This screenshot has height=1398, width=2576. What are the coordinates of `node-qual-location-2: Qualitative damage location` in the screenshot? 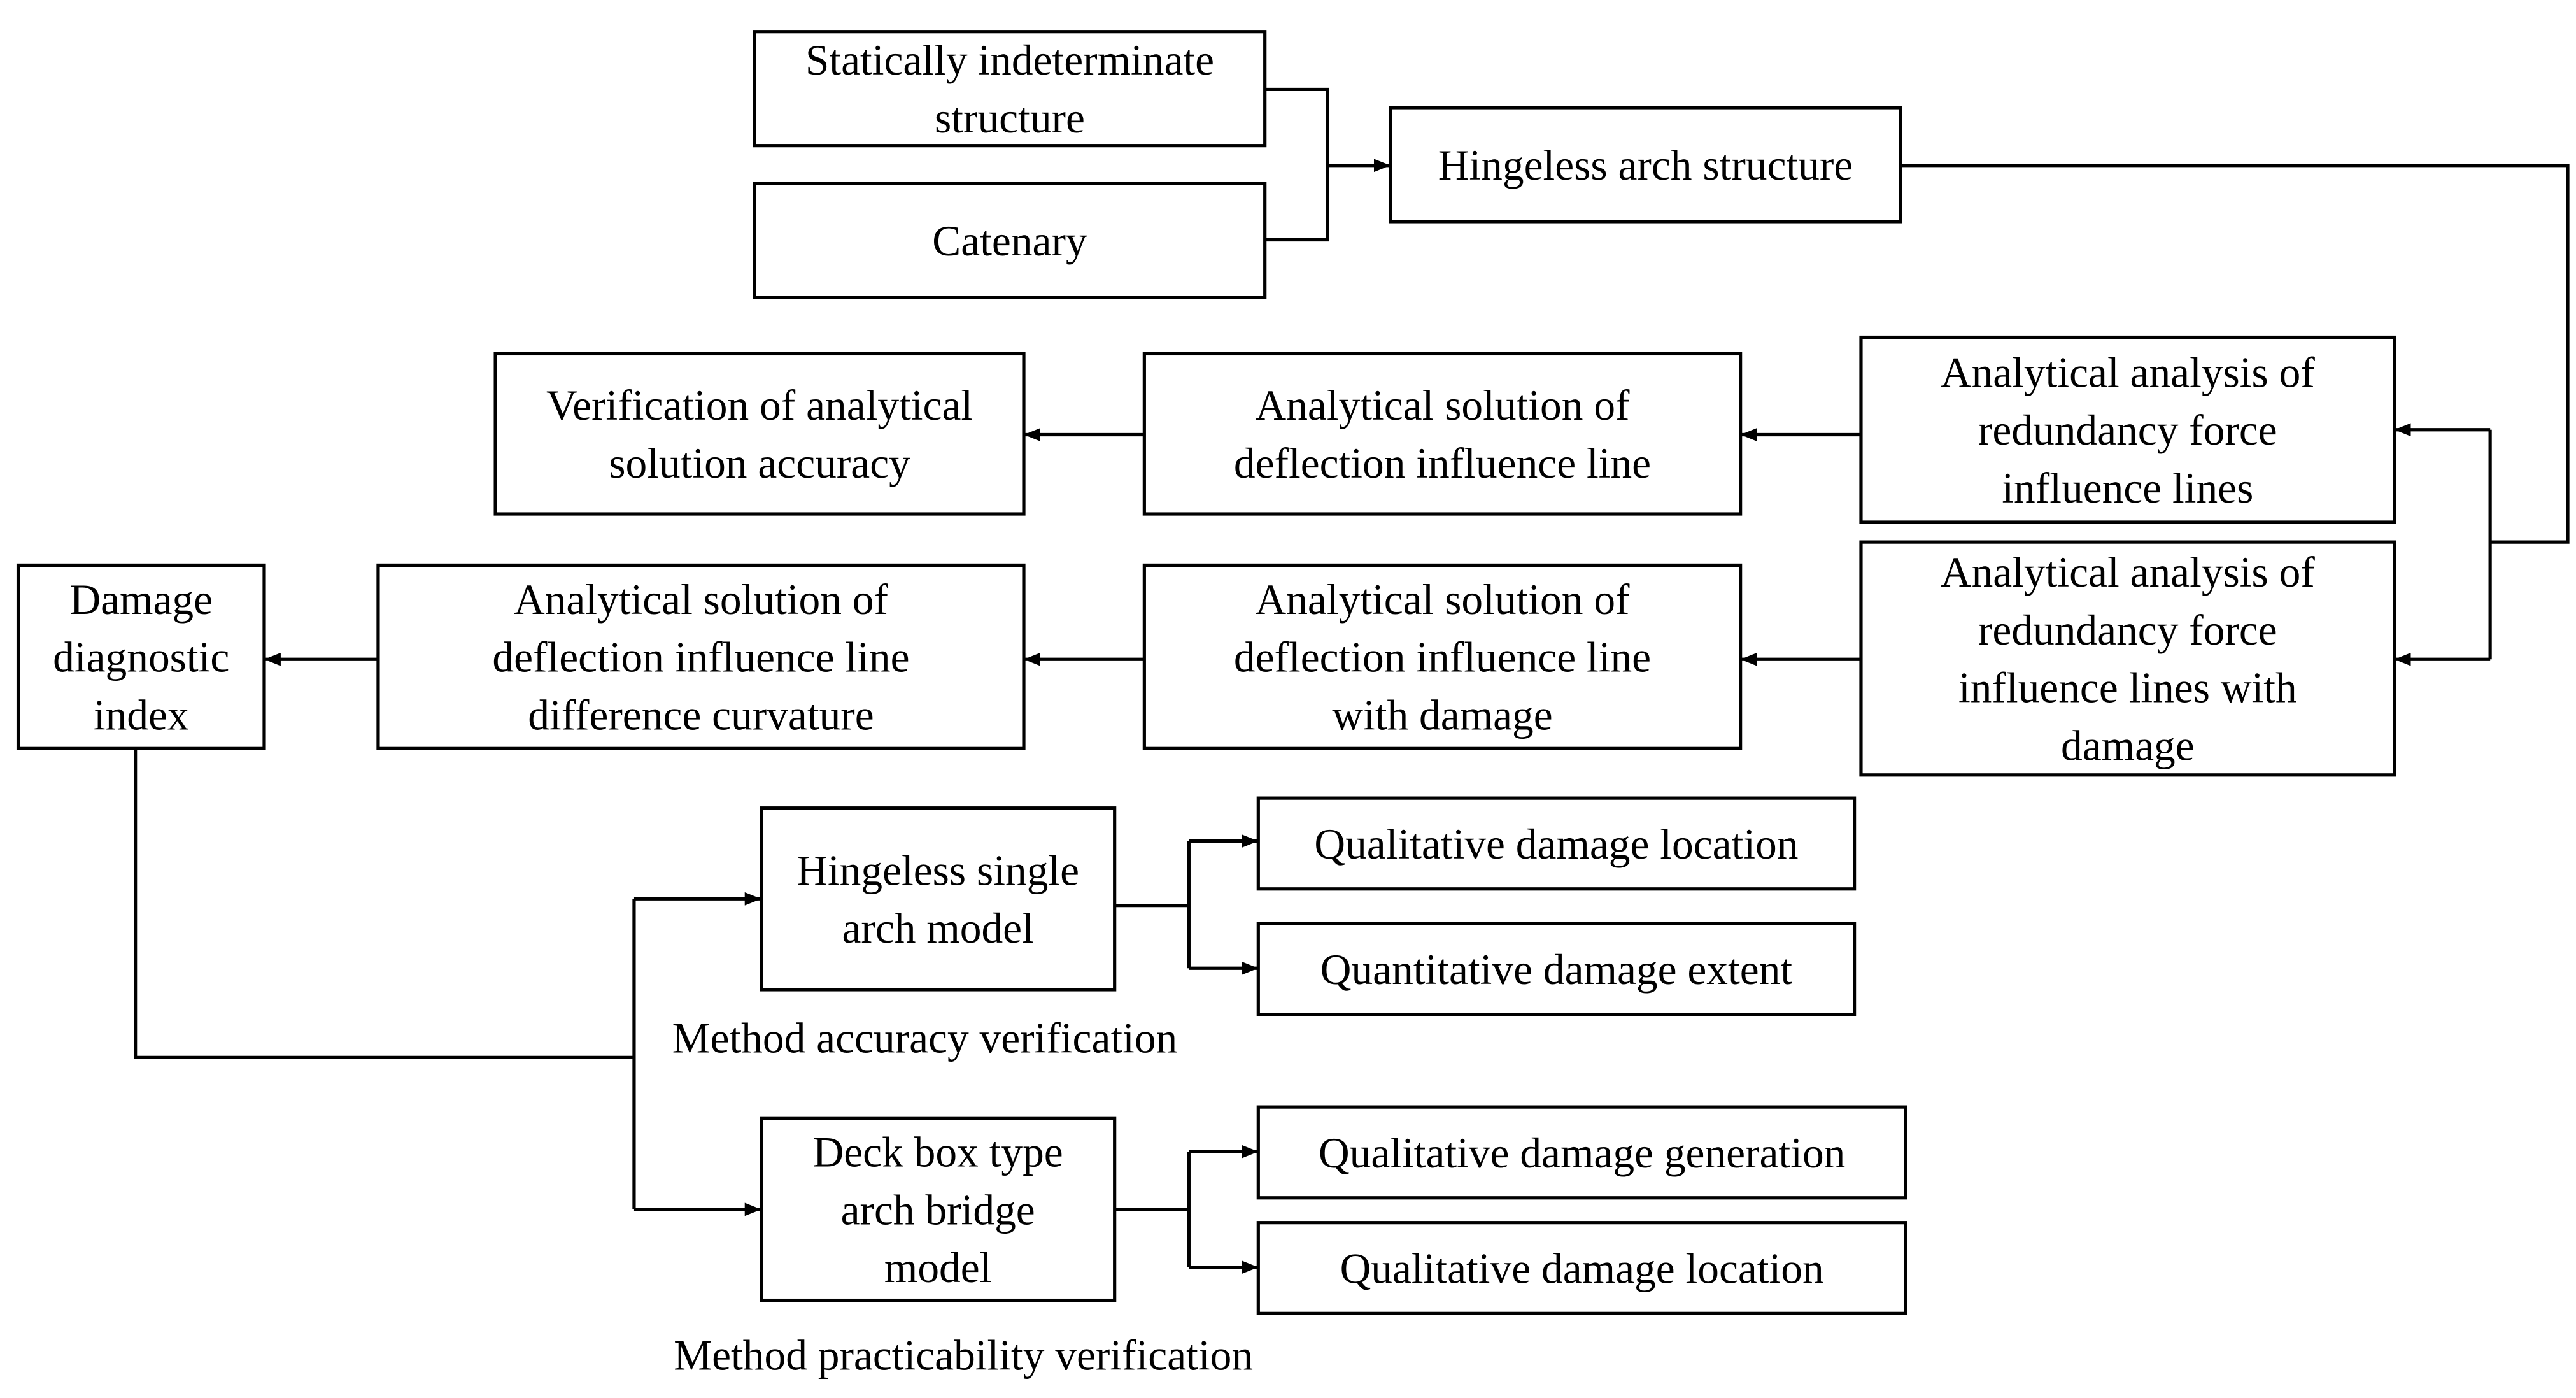 It's located at (1581, 1268).